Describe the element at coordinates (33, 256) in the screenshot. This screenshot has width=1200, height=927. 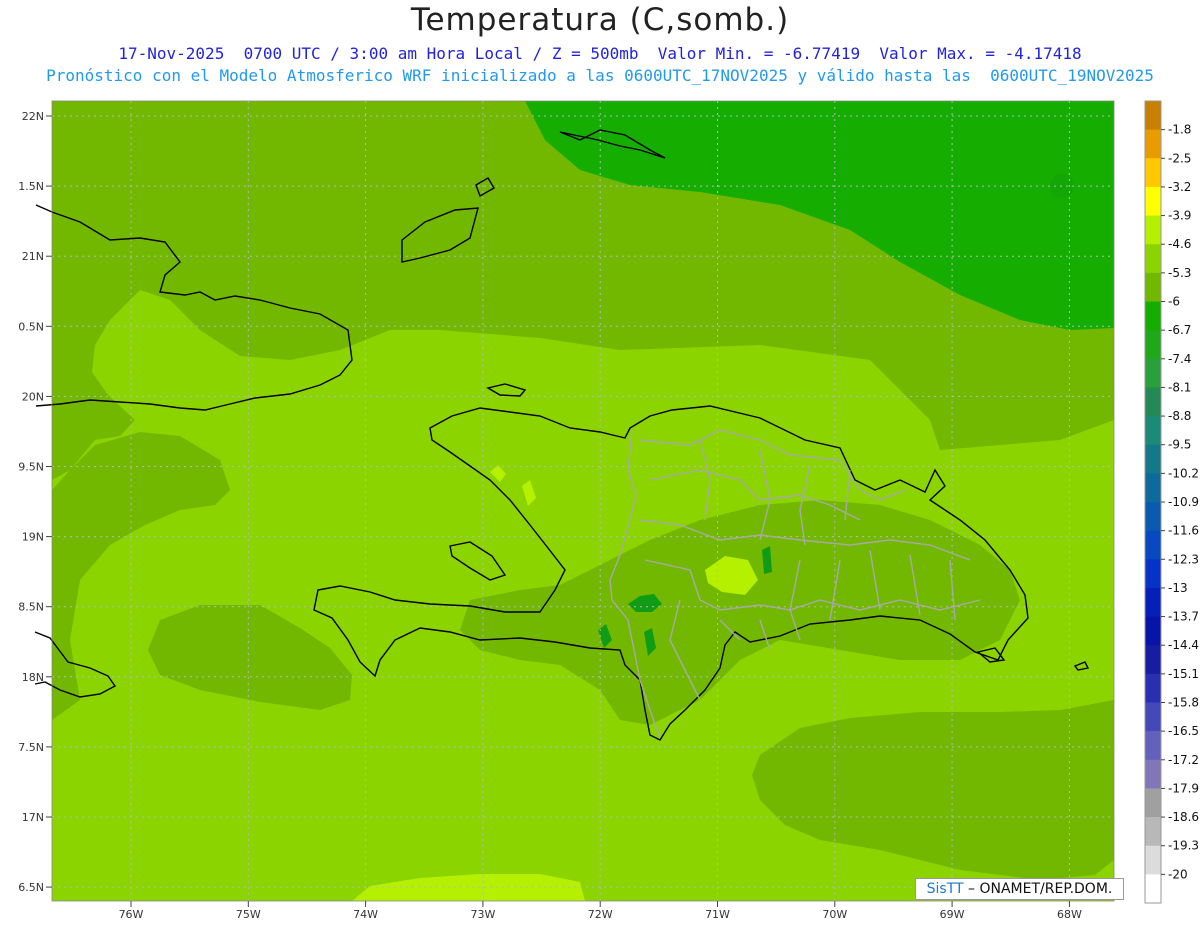
I see `lat-tick-label: 21N` at that location.